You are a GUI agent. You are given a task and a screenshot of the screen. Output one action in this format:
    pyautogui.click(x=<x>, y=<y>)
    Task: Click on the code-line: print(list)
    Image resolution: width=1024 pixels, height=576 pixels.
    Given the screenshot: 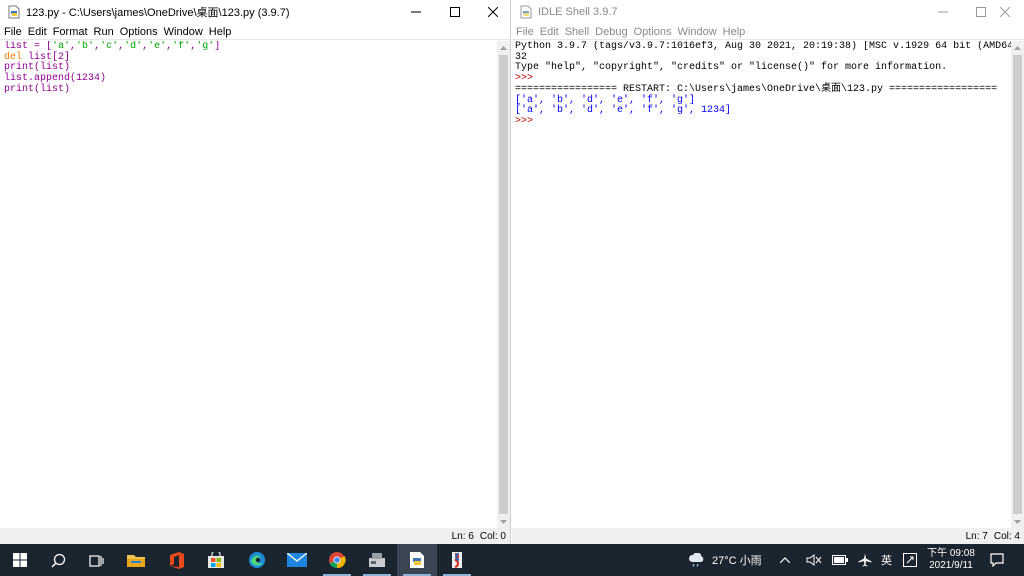 What is the action you would take?
    pyautogui.click(x=250, y=89)
    